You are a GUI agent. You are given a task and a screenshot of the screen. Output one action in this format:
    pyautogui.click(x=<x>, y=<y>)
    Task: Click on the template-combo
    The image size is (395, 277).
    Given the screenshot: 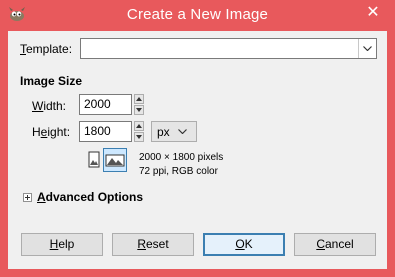 What is the action you would take?
    pyautogui.click(x=228, y=48)
    